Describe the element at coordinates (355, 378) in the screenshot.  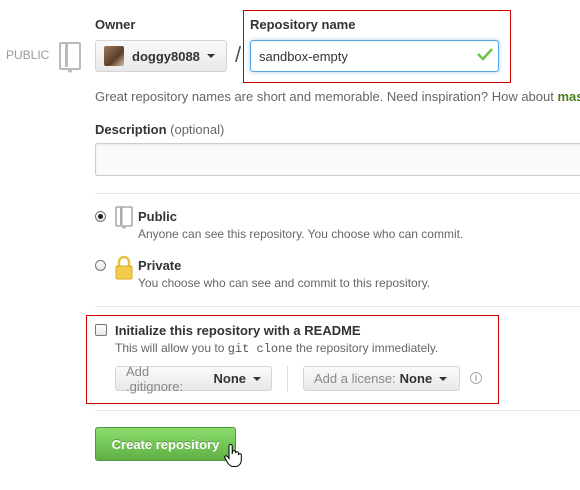
I see `license-label: Add a license:` at that location.